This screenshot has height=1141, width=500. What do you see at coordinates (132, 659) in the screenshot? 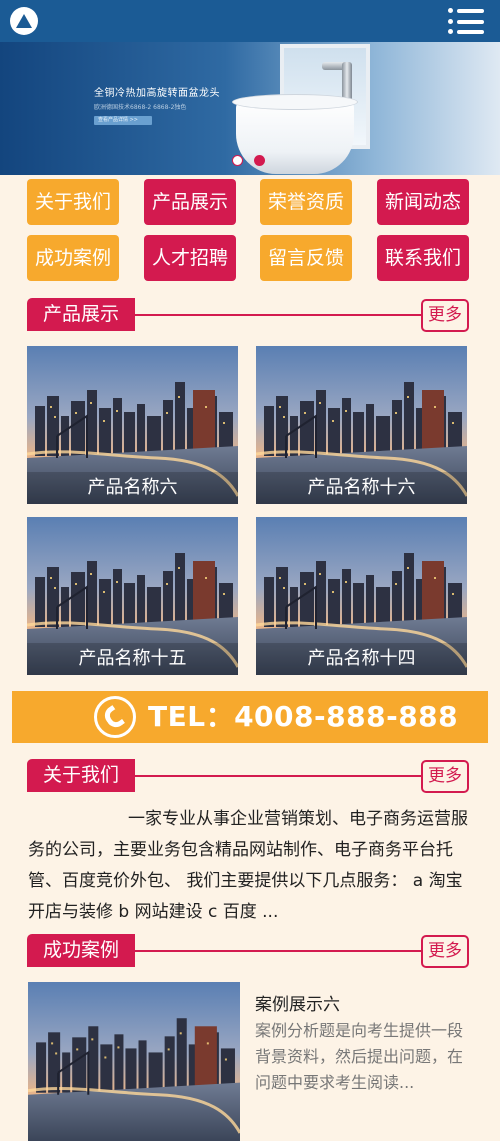
I see `product-name: 产品名称十五` at bounding box center [132, 659].